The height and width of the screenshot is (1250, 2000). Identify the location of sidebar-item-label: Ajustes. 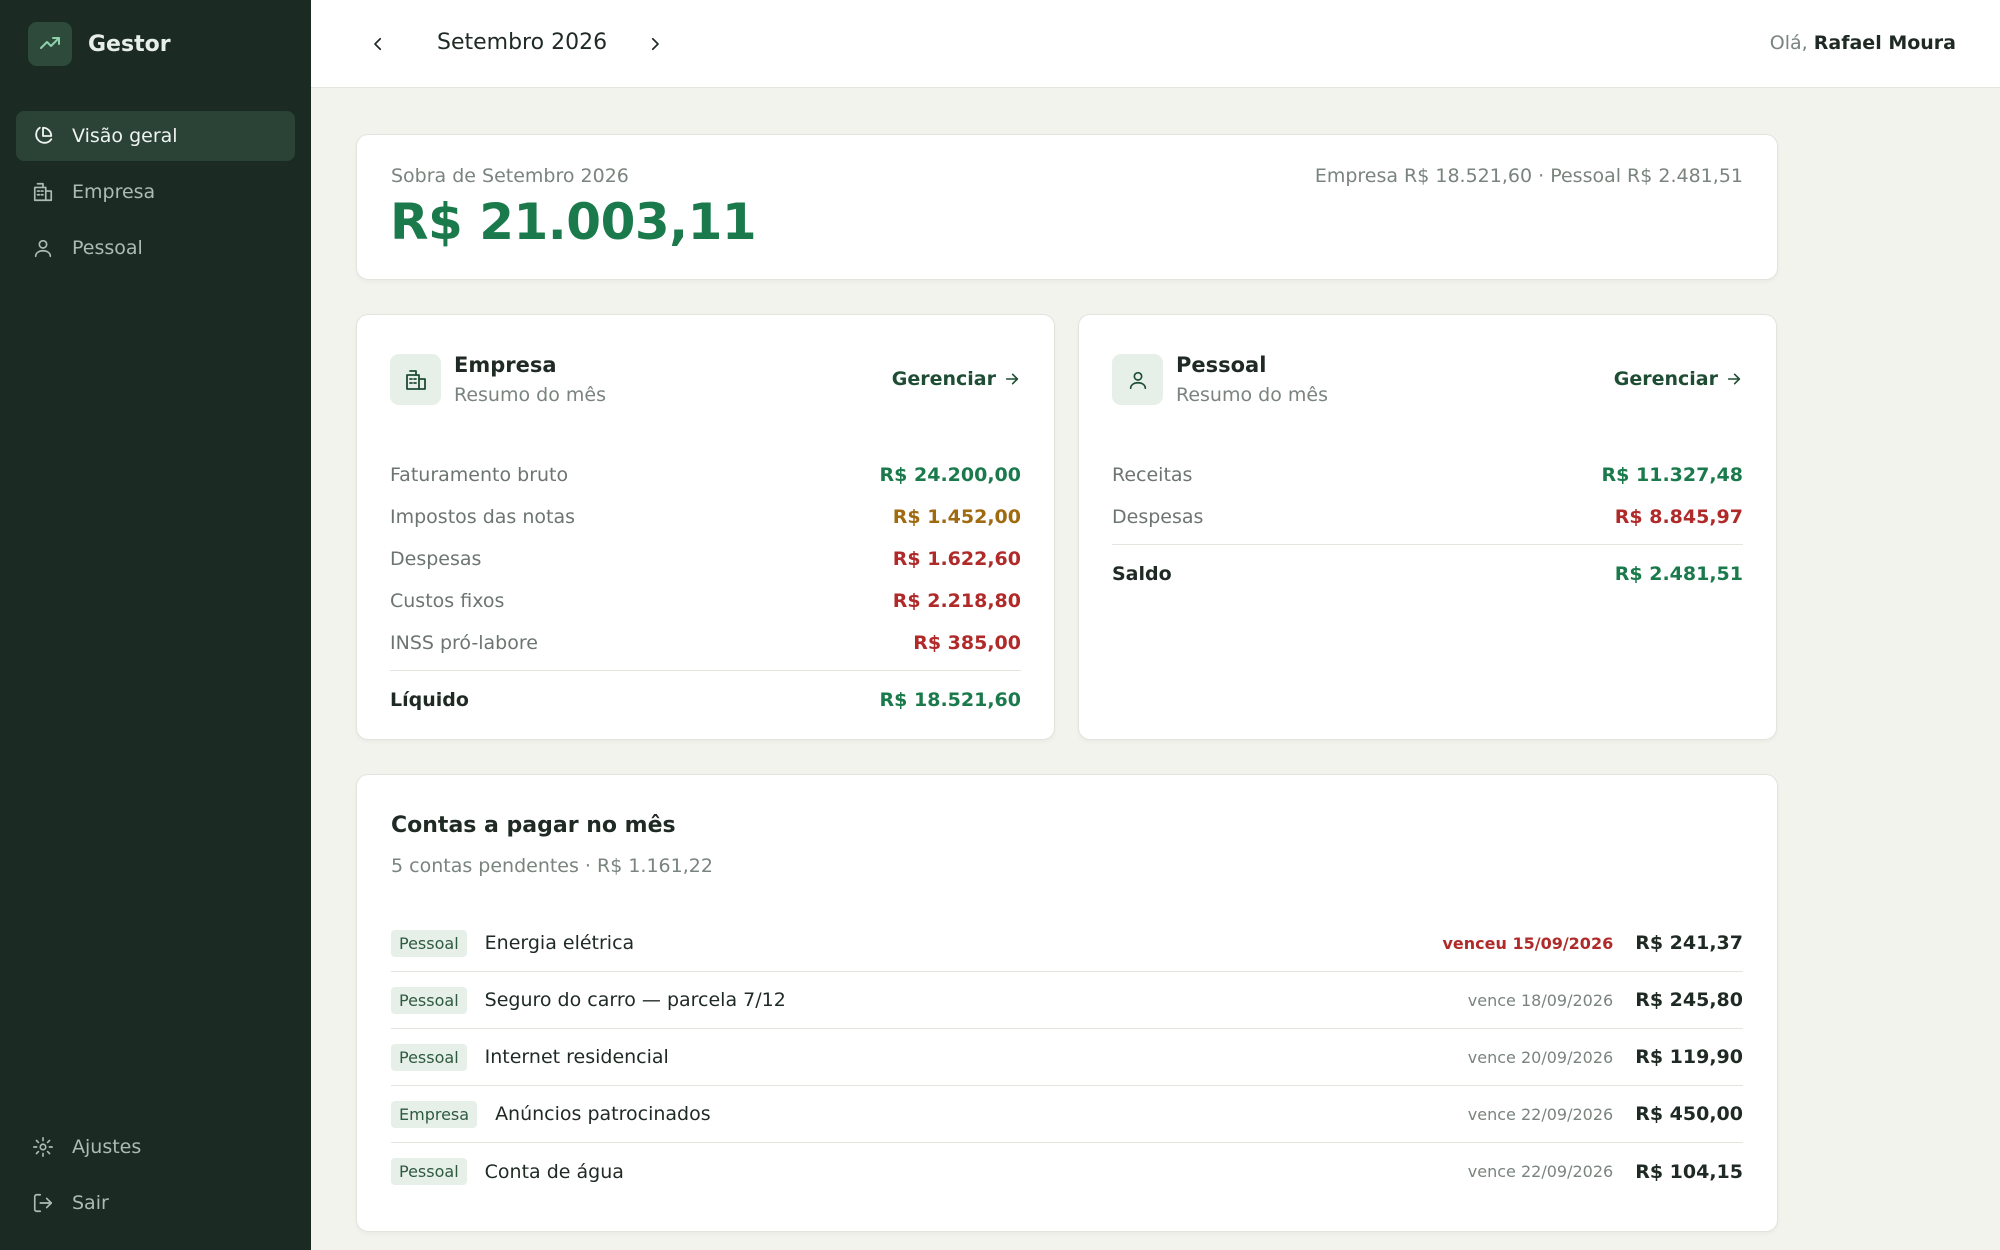
(107, 1147).